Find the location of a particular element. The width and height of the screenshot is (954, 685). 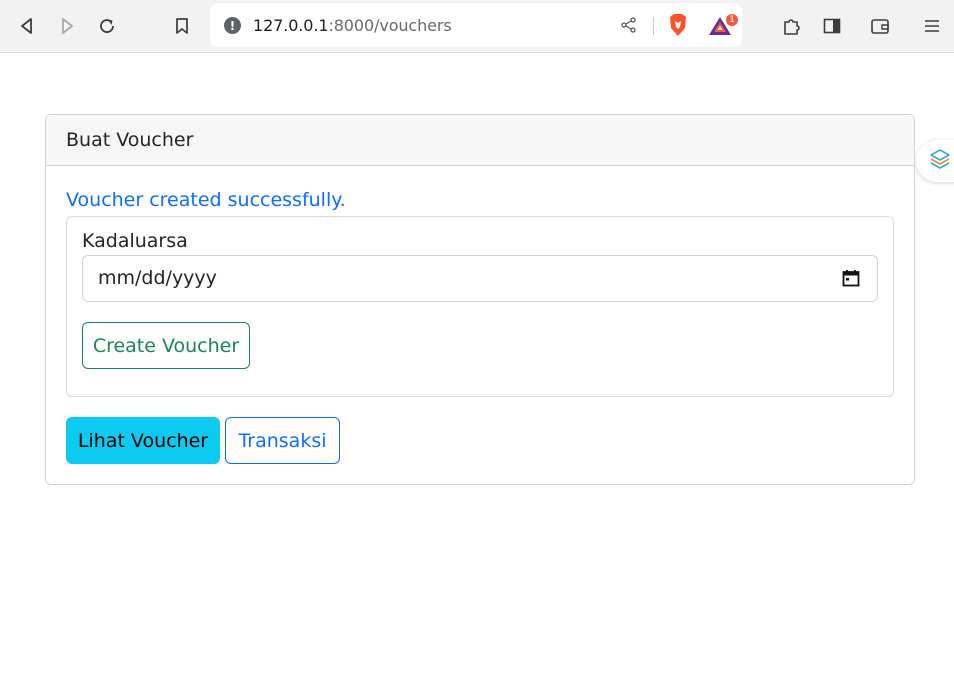

create-voucher-button: Create Voucher is located at coordinates (166, 345).